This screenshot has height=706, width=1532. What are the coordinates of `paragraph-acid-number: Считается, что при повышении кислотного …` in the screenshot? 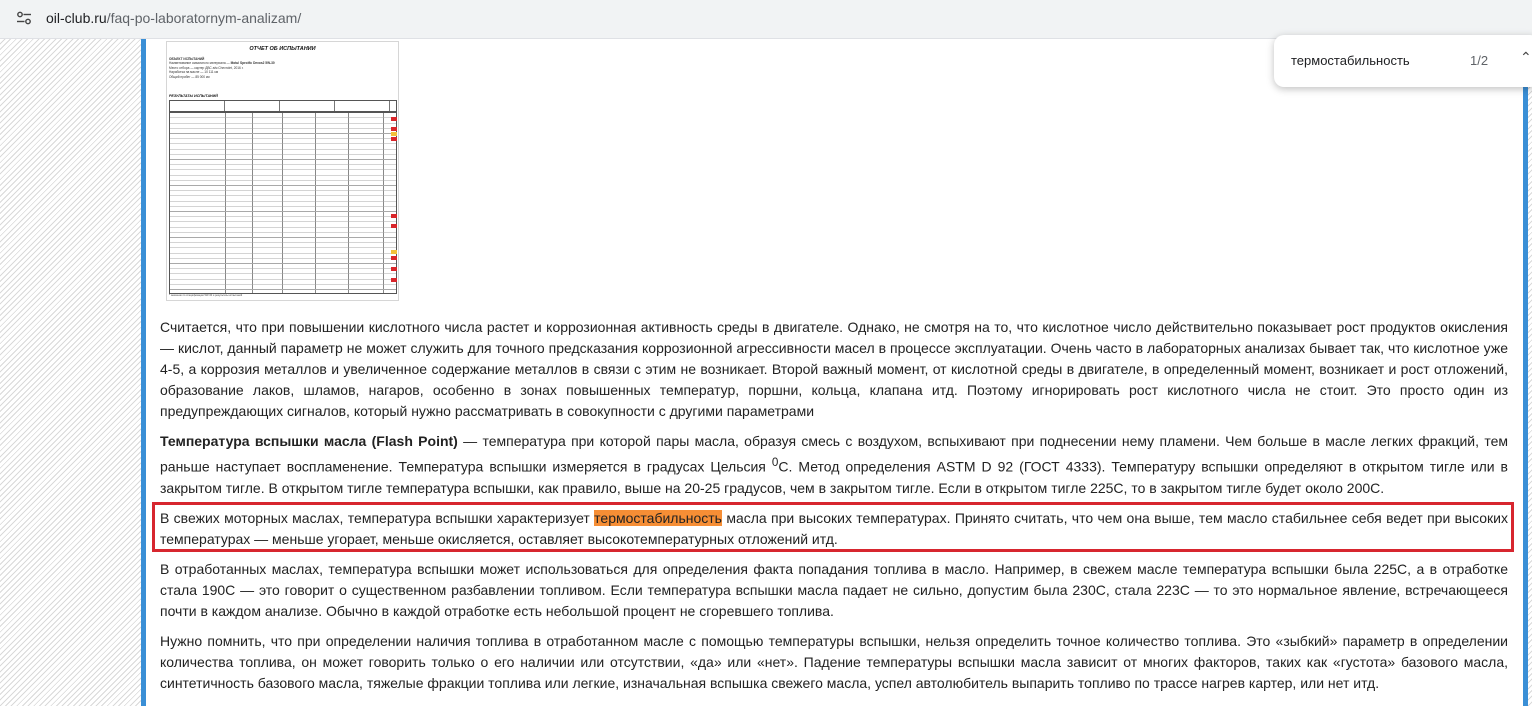 It's located at (834, 369).